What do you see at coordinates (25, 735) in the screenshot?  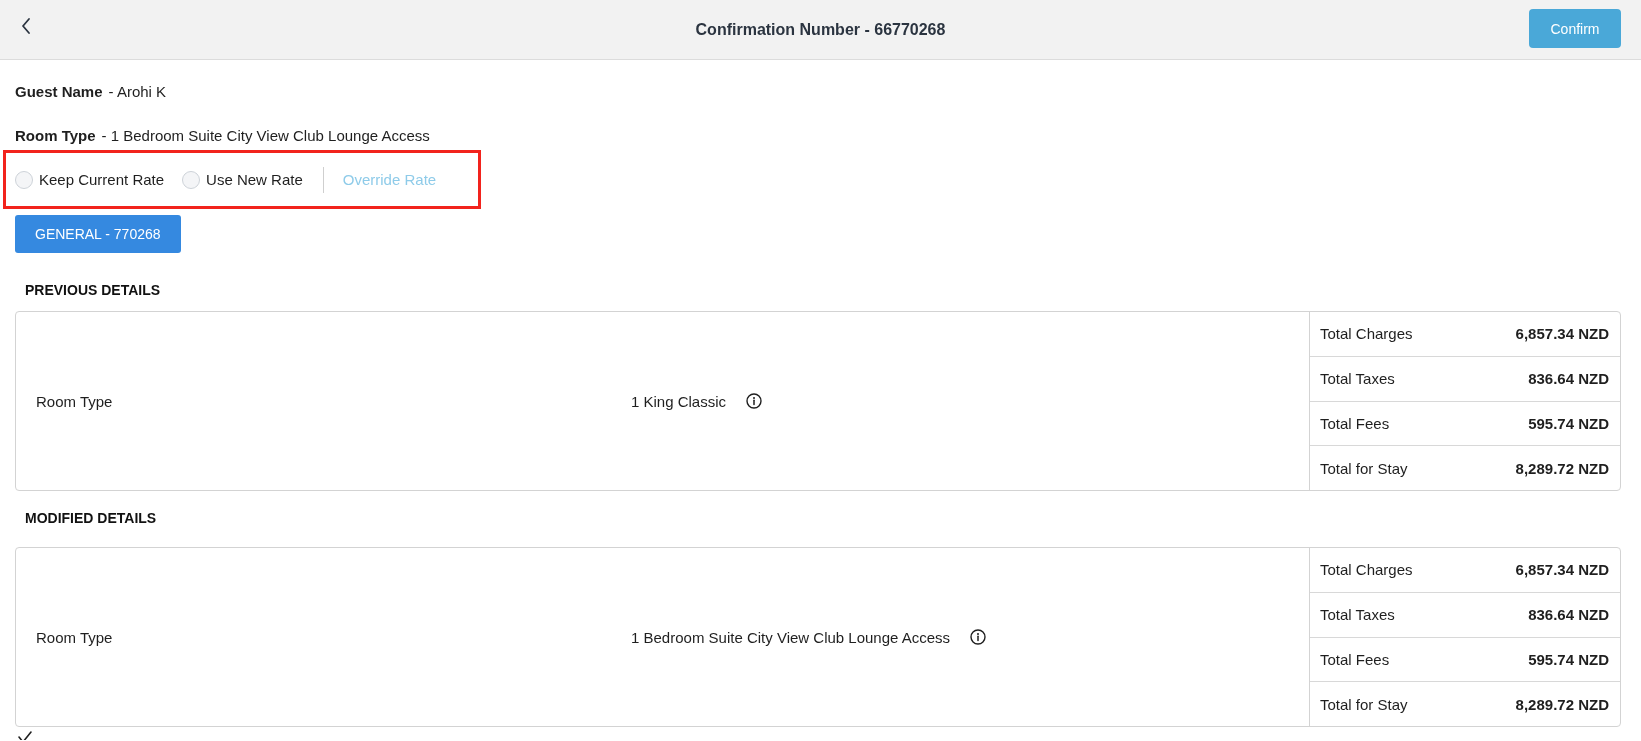 I see `checkmark-icon` at bounding box center [25, 735].